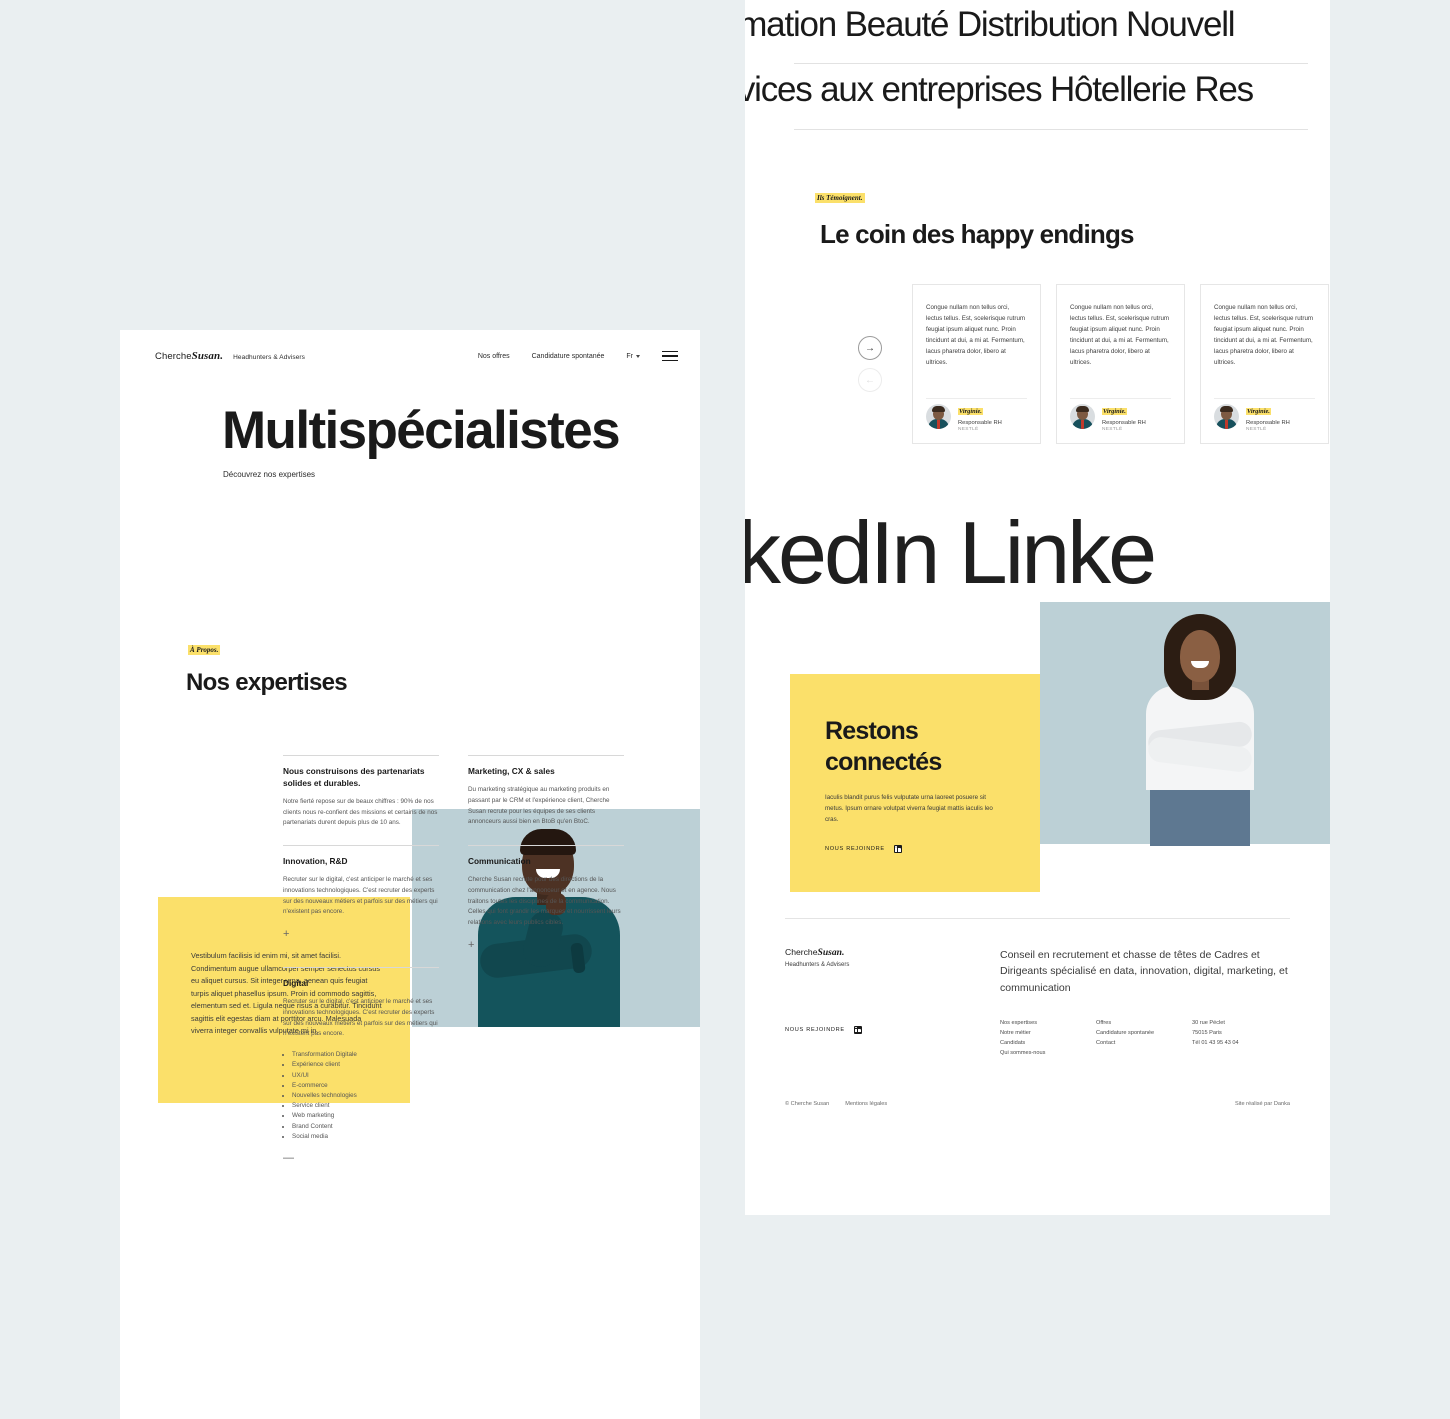 This screenshot has height=1419, width=1450. Describe the element at coordinates (1048, 1043) in the screenshot. I see `footer-link: Candidats` at that location.